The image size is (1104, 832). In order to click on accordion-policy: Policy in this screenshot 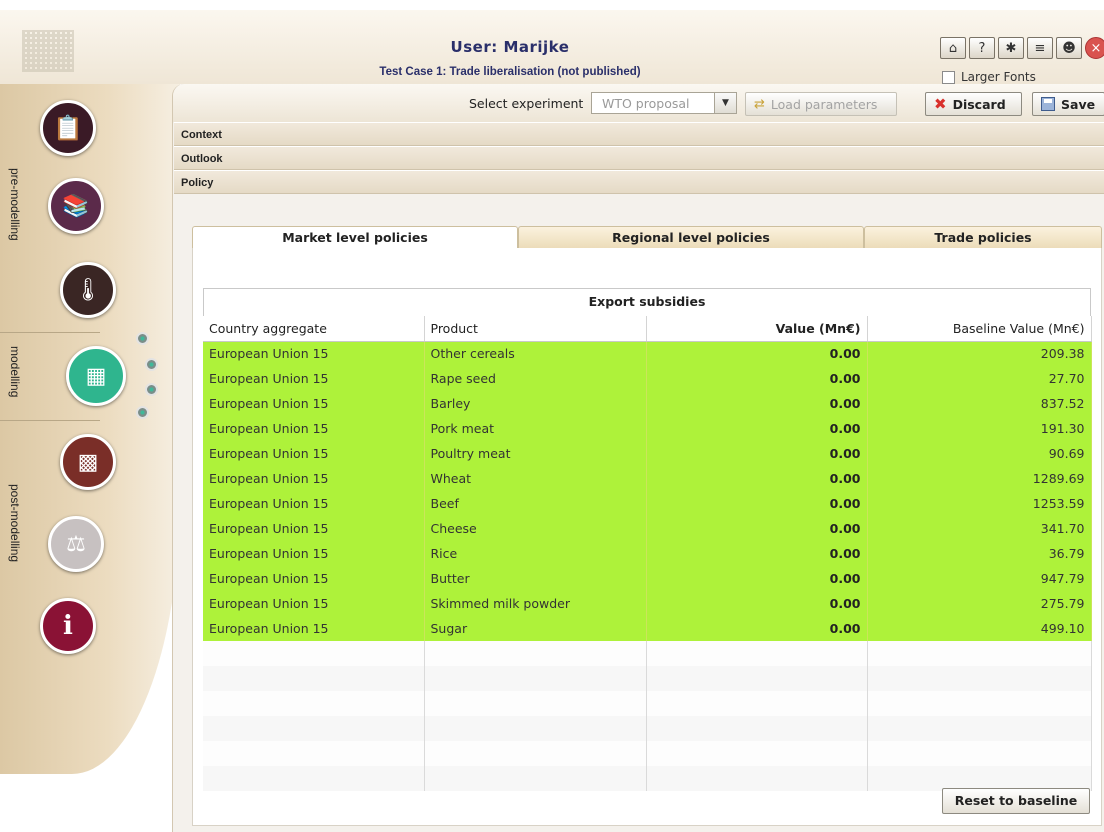, I will do `click(639, 182)`.